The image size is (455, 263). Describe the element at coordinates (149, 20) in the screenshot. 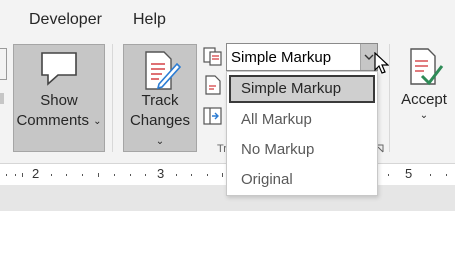

I see `tab-help: Help` at that location.